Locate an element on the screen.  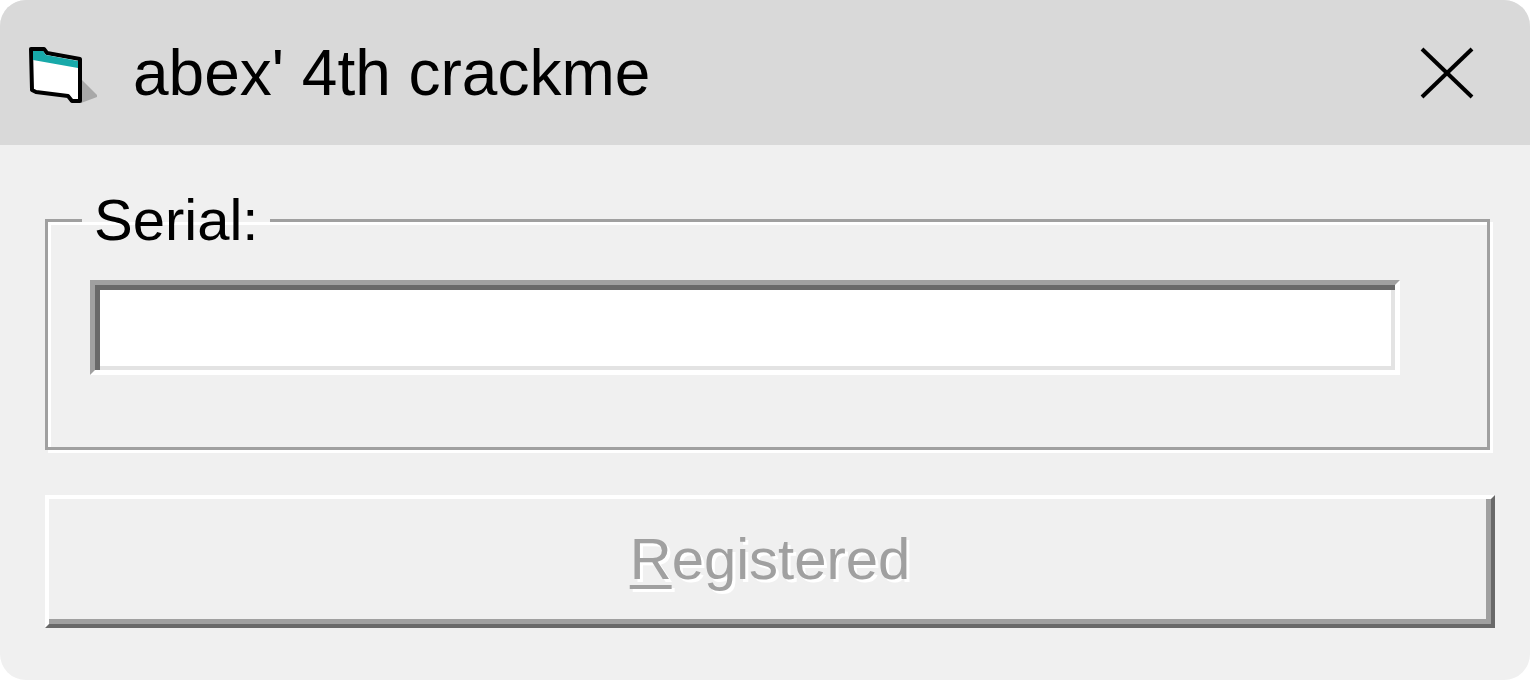
window-icon is located at coordinates (63, 74).